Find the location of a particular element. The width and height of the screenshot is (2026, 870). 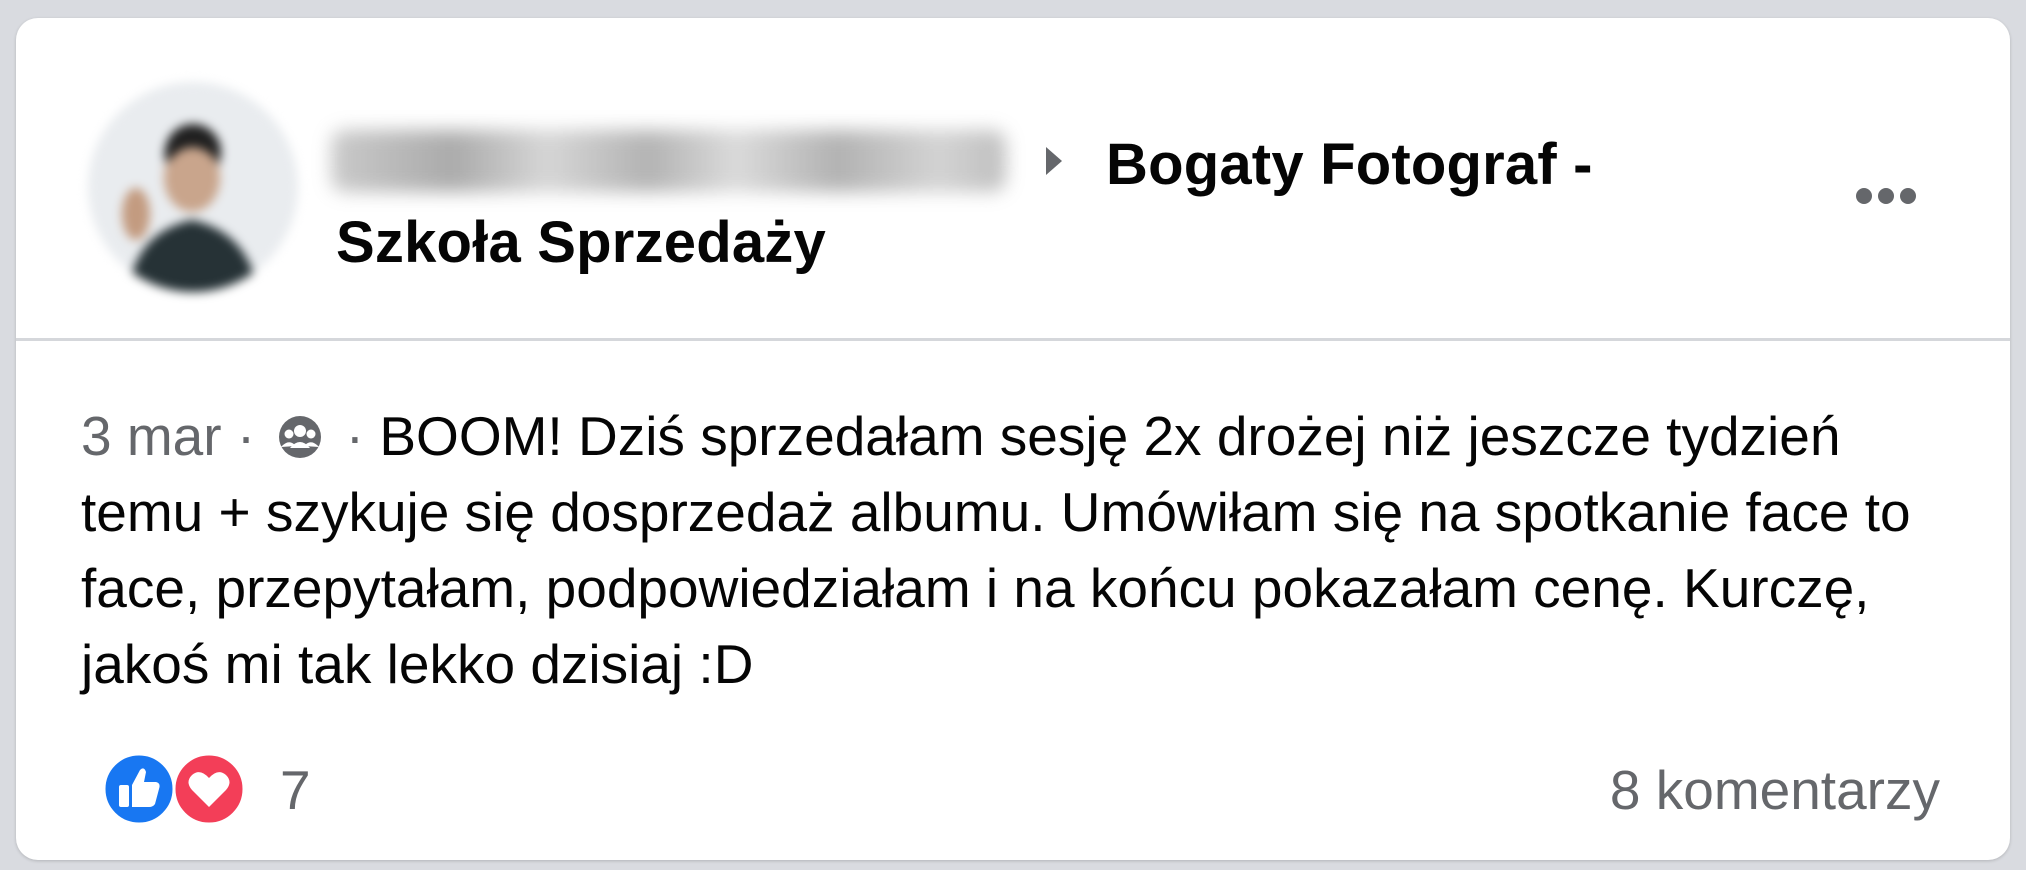

post-date-link: 3 mar is located at coordinates (151, 436).